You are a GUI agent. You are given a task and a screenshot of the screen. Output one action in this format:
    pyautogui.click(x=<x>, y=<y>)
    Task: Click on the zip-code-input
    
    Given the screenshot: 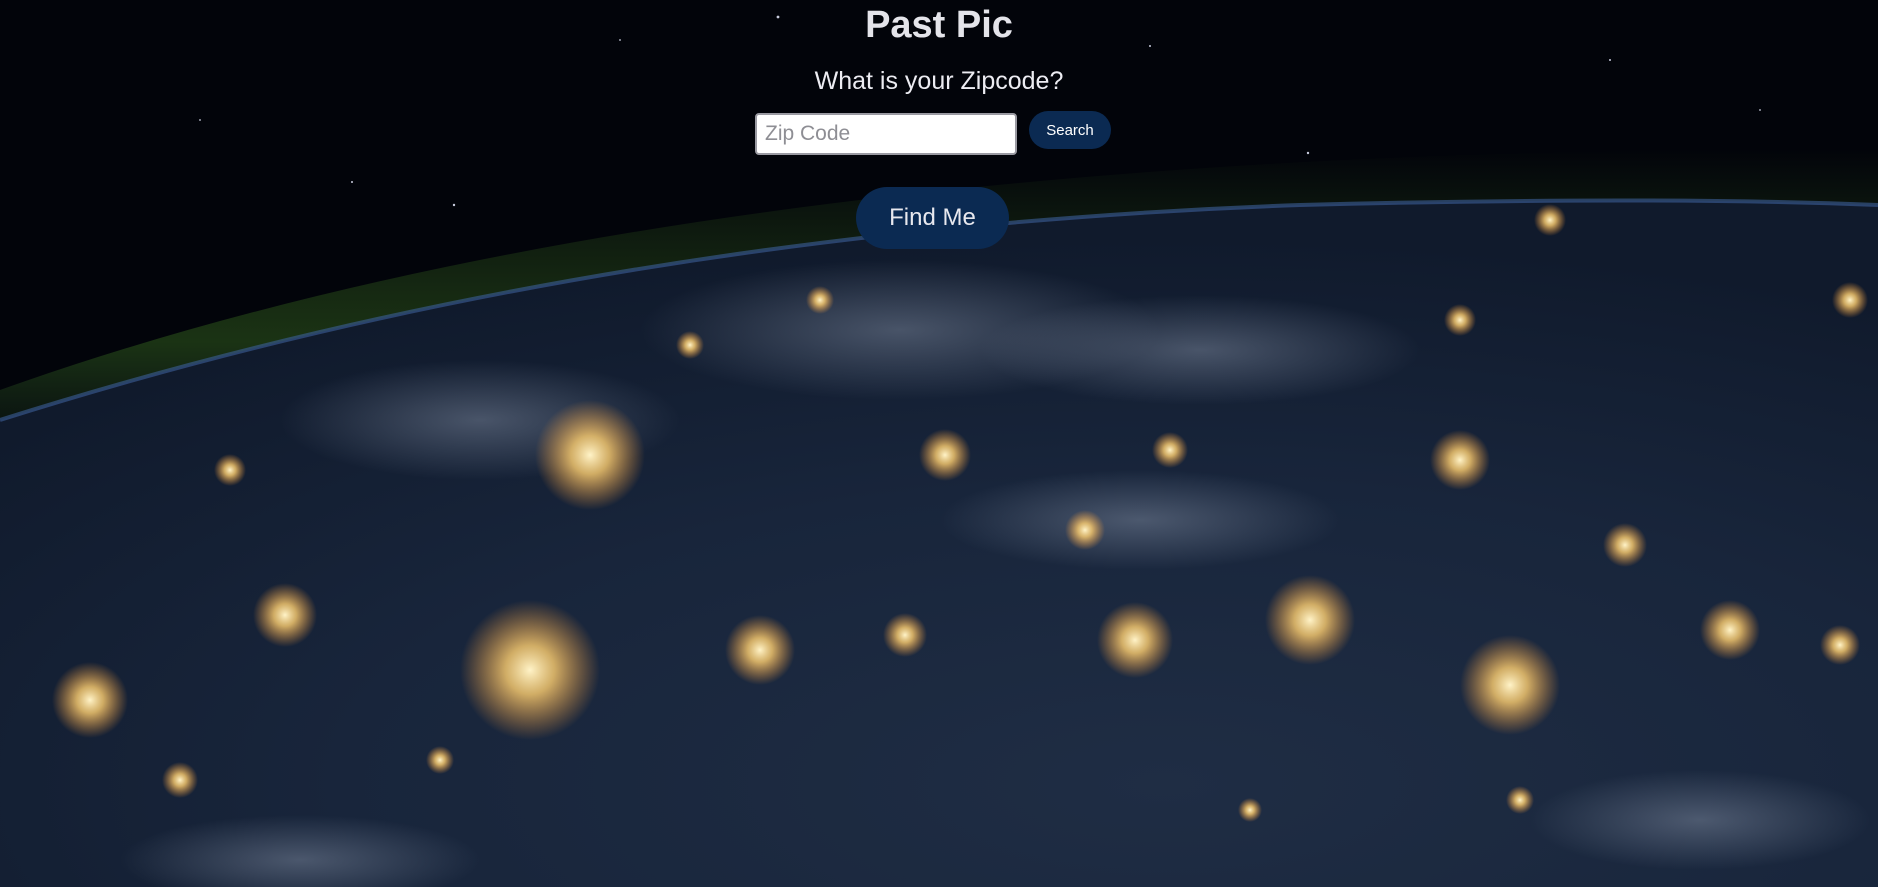 What is the action you would take?
    pyautogui.click(x=886, y=134)
    